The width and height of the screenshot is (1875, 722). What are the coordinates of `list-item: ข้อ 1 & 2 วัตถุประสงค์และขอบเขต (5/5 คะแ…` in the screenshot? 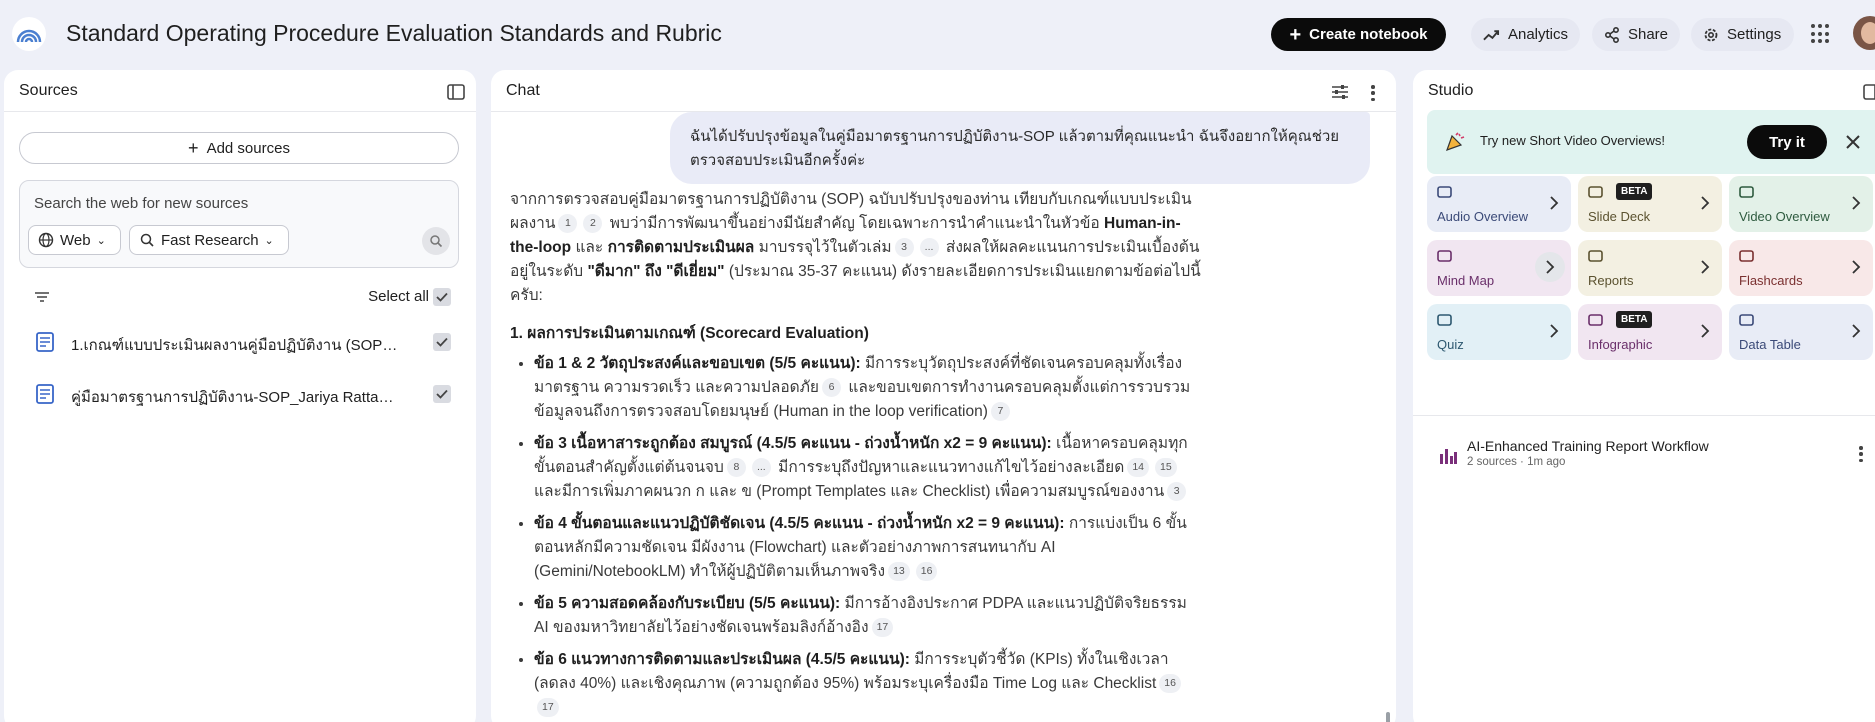 It's located at (869, 388).